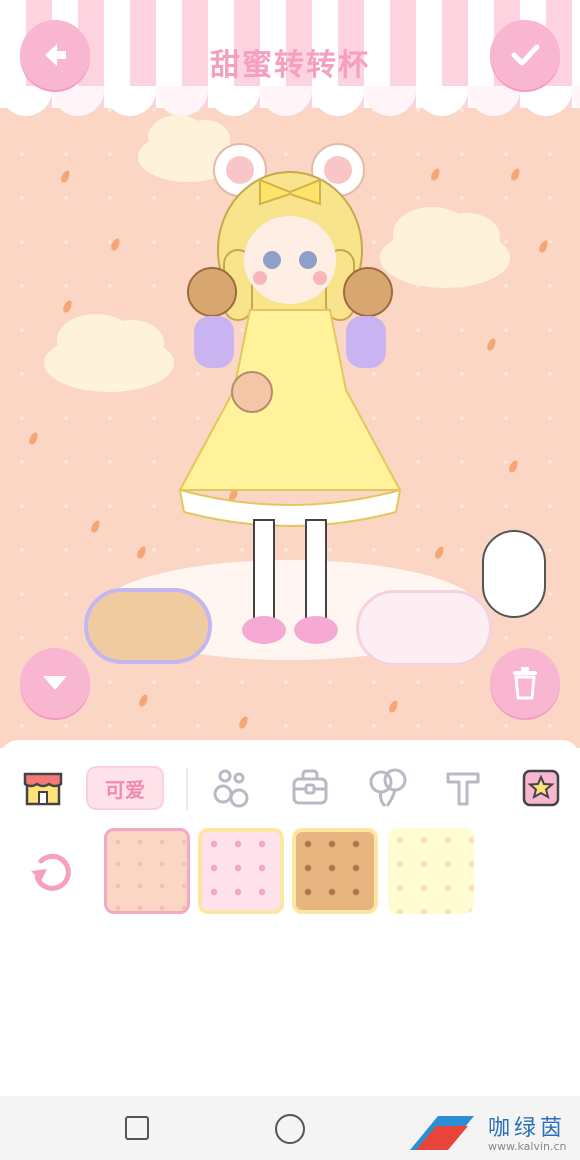 The width and height of the screenshot is (580, 1160). I want to click on shop-icon, so click(43, 789).